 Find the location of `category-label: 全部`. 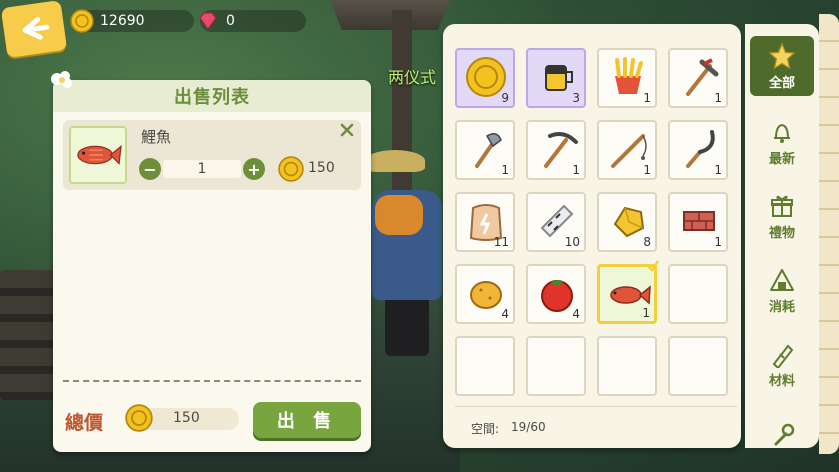

category-label: 全部 is located at coordinates (781, 83).